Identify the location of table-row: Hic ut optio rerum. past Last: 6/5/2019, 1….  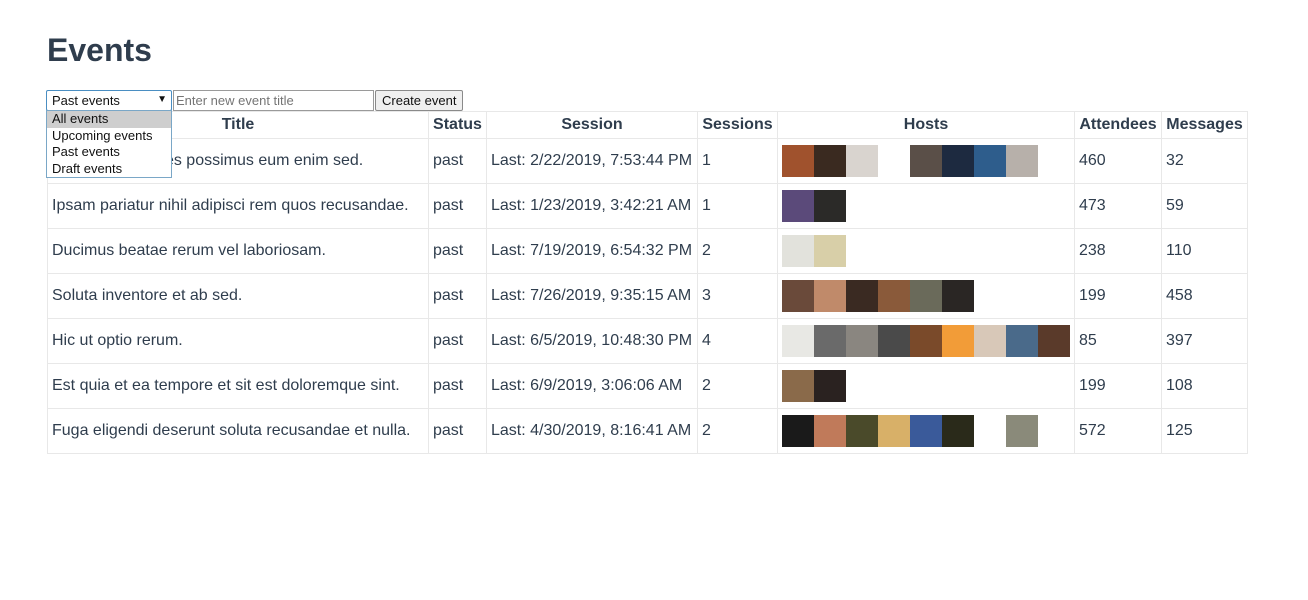
(647, 341).